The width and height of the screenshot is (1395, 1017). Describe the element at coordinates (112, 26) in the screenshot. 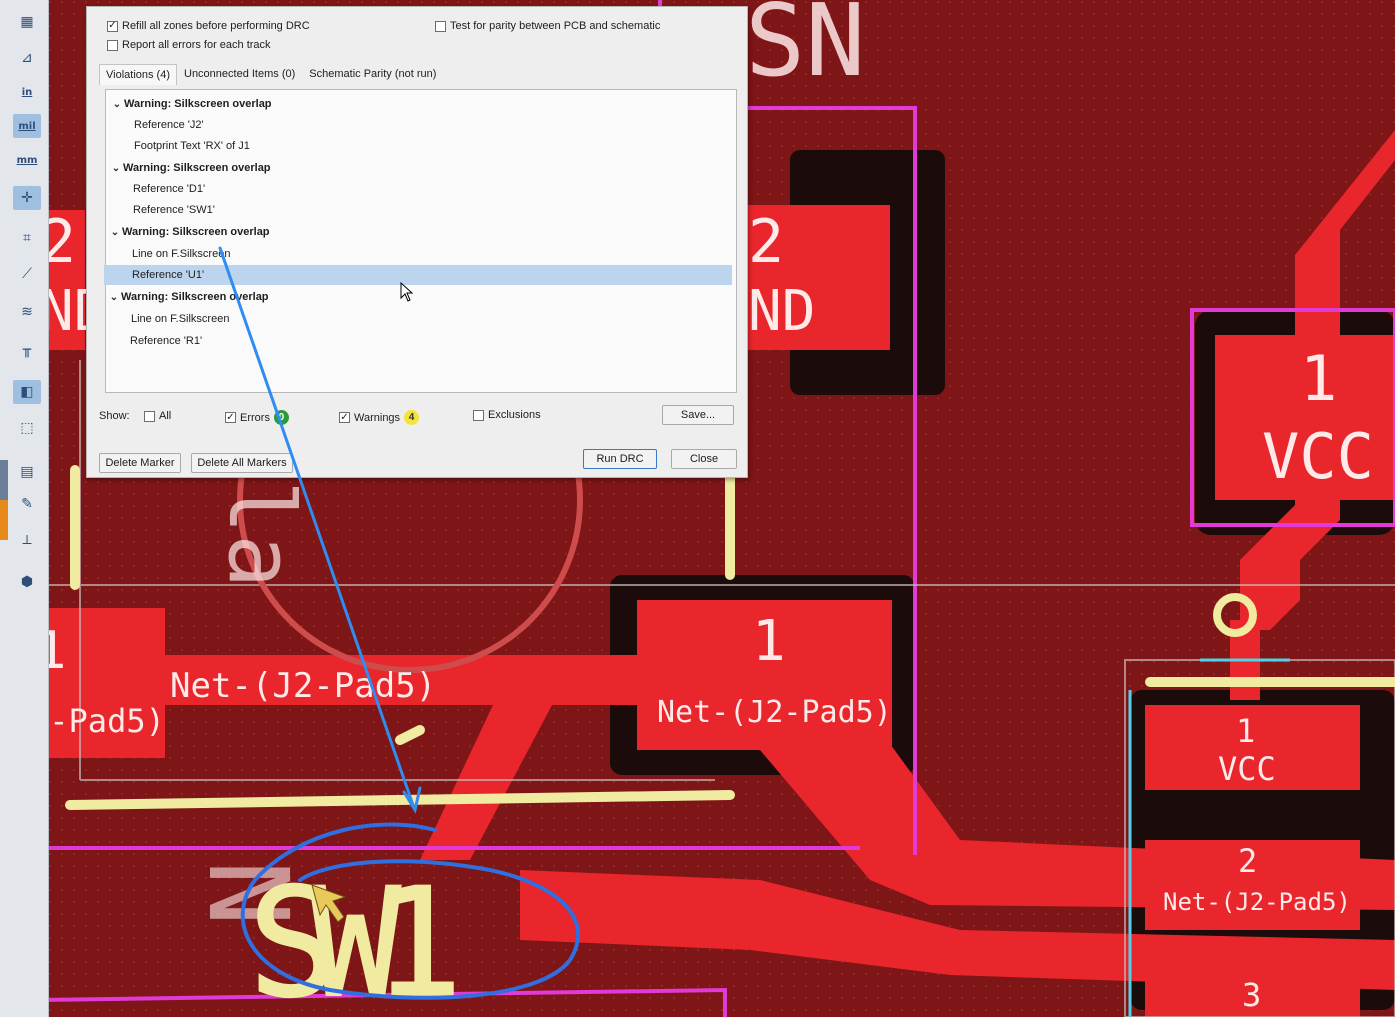

I see `refill-zones-checkbox: ✓` at that location.